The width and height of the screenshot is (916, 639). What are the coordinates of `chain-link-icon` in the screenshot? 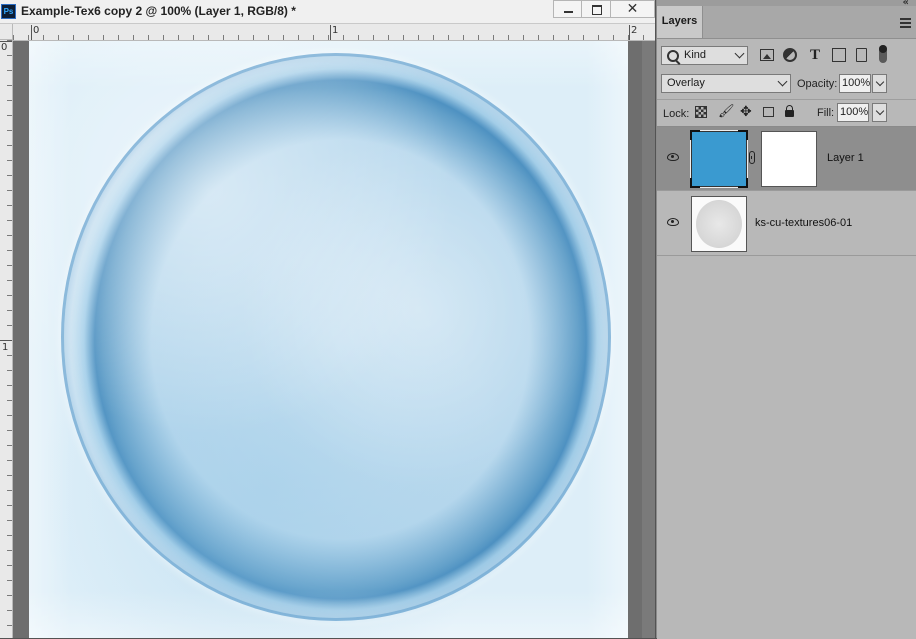 It's located at (752, 157).